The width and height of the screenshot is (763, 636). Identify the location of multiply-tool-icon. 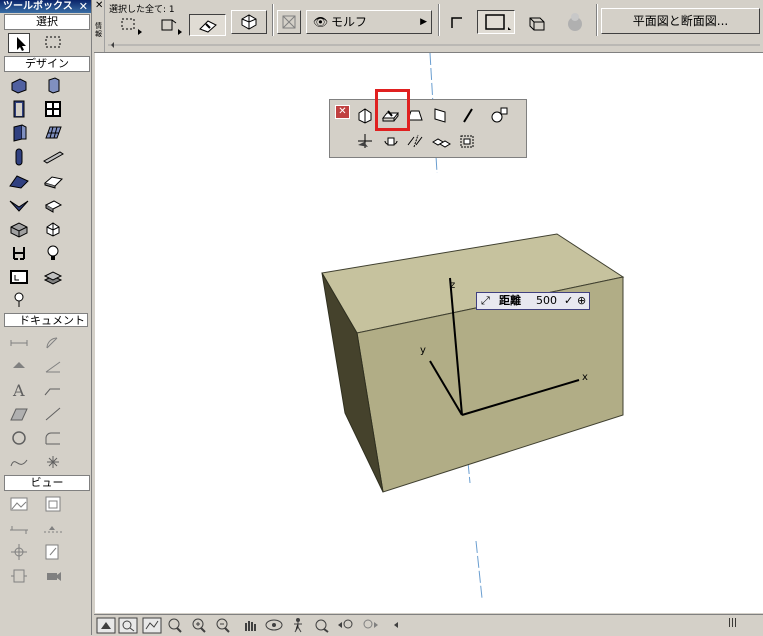
(467, 141).